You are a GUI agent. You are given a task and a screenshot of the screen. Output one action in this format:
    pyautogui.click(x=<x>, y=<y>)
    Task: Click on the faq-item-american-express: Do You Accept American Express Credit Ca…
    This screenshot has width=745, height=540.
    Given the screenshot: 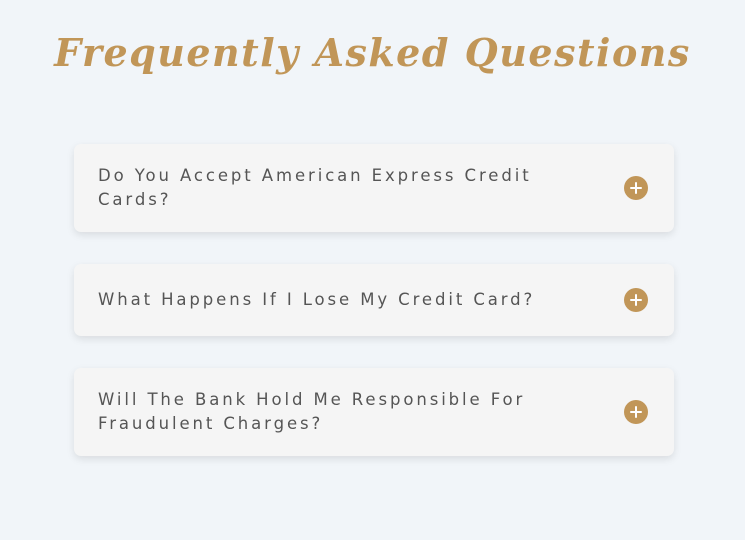 What is the action you would take?
    pyautogui.click(x=374, y=188)
    